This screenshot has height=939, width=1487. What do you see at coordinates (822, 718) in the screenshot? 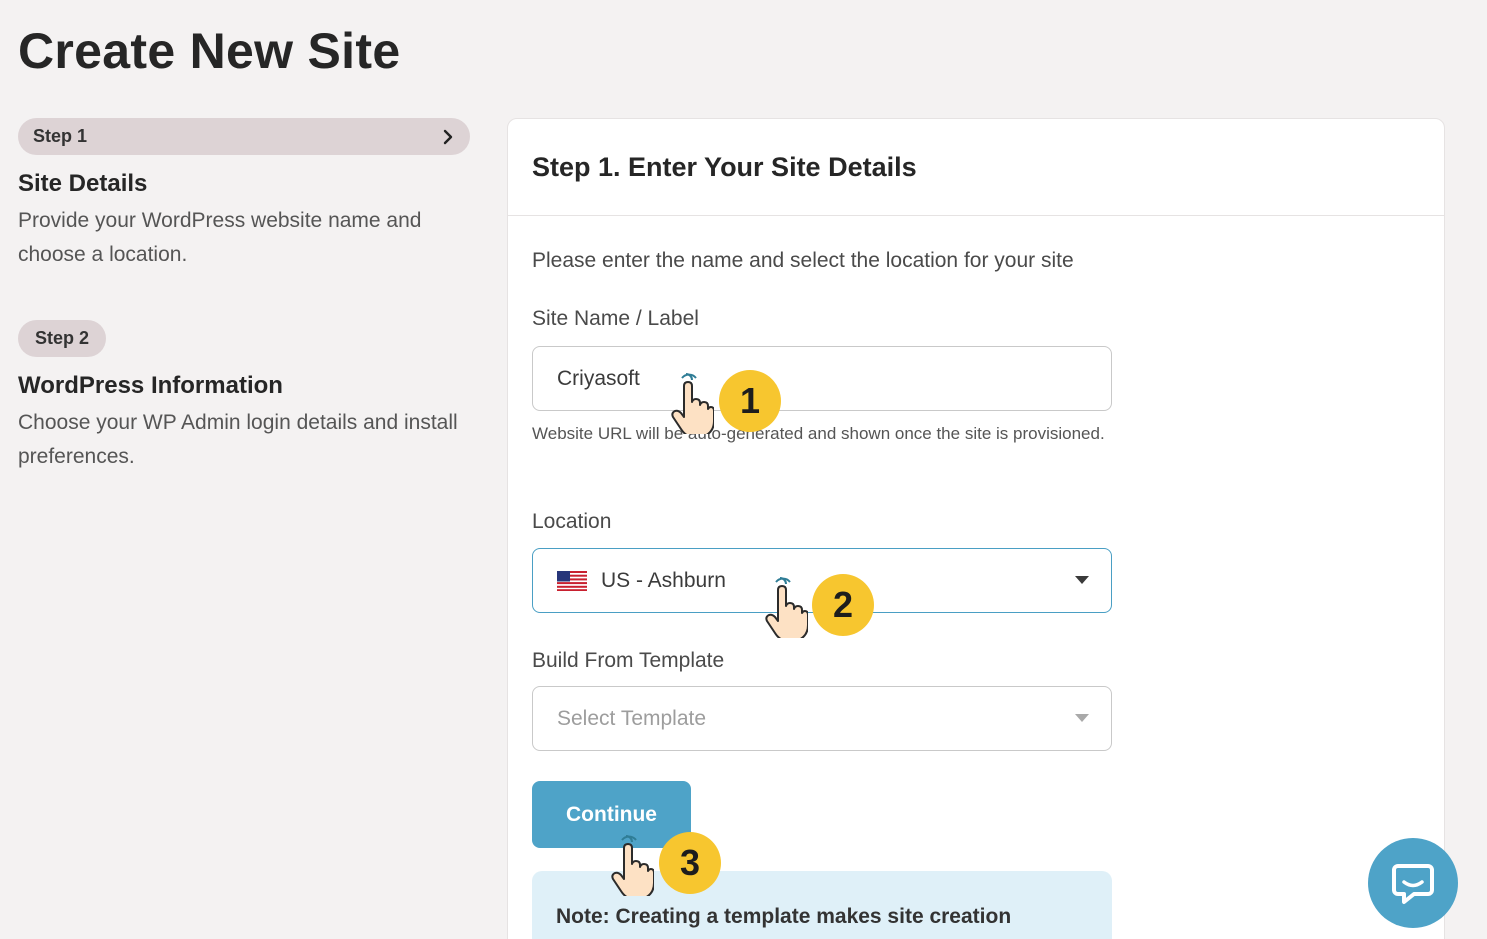
I see `template-select: Select Template` at bounding box center [822, 718].